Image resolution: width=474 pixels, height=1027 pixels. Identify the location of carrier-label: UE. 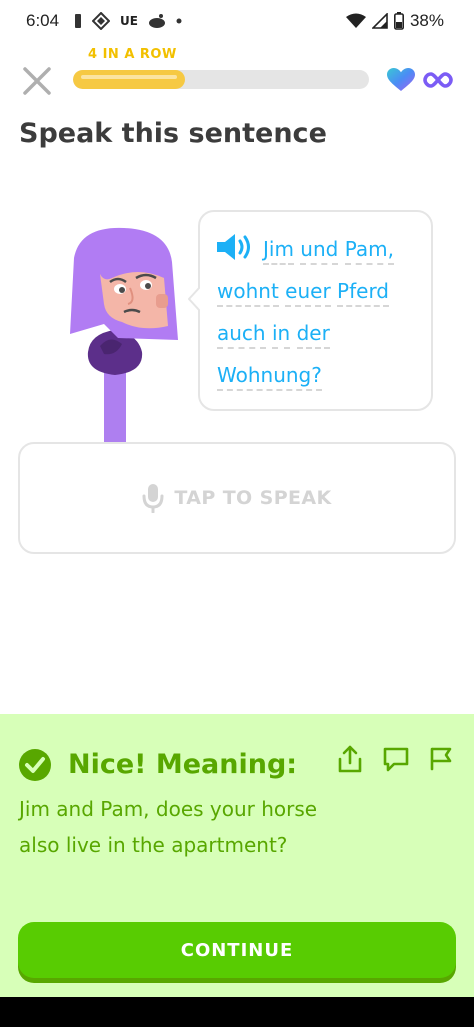
(129, 21).